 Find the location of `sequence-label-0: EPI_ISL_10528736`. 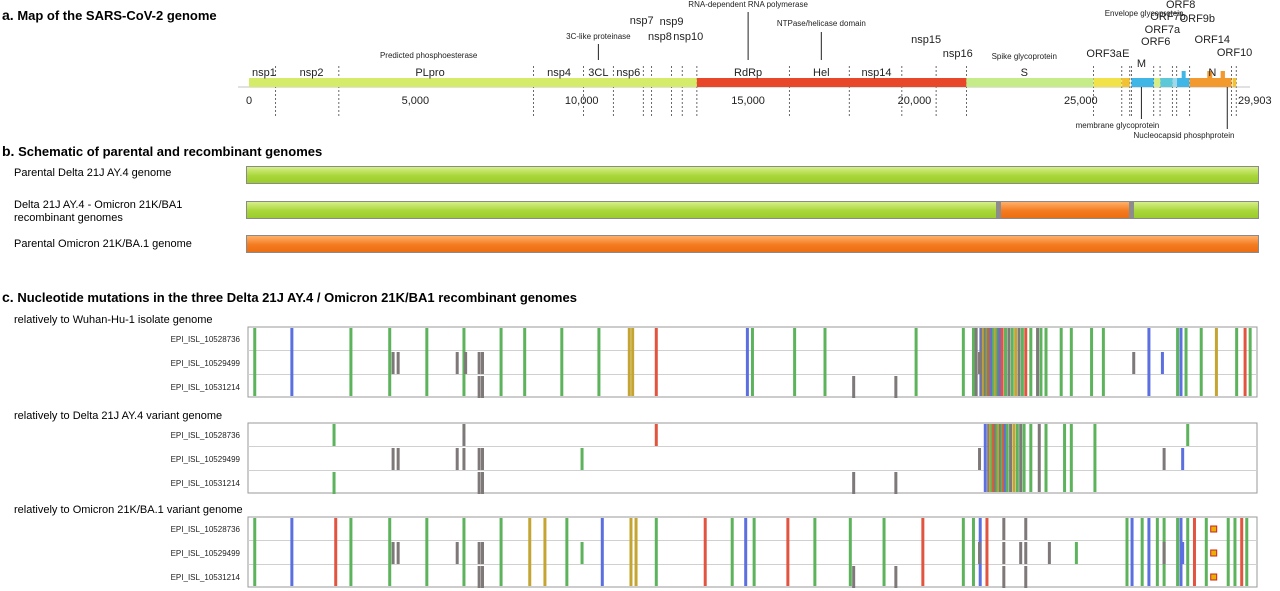

sequence-label-0: EPI_ISL_10528736 is located at coordinates (206, 339).